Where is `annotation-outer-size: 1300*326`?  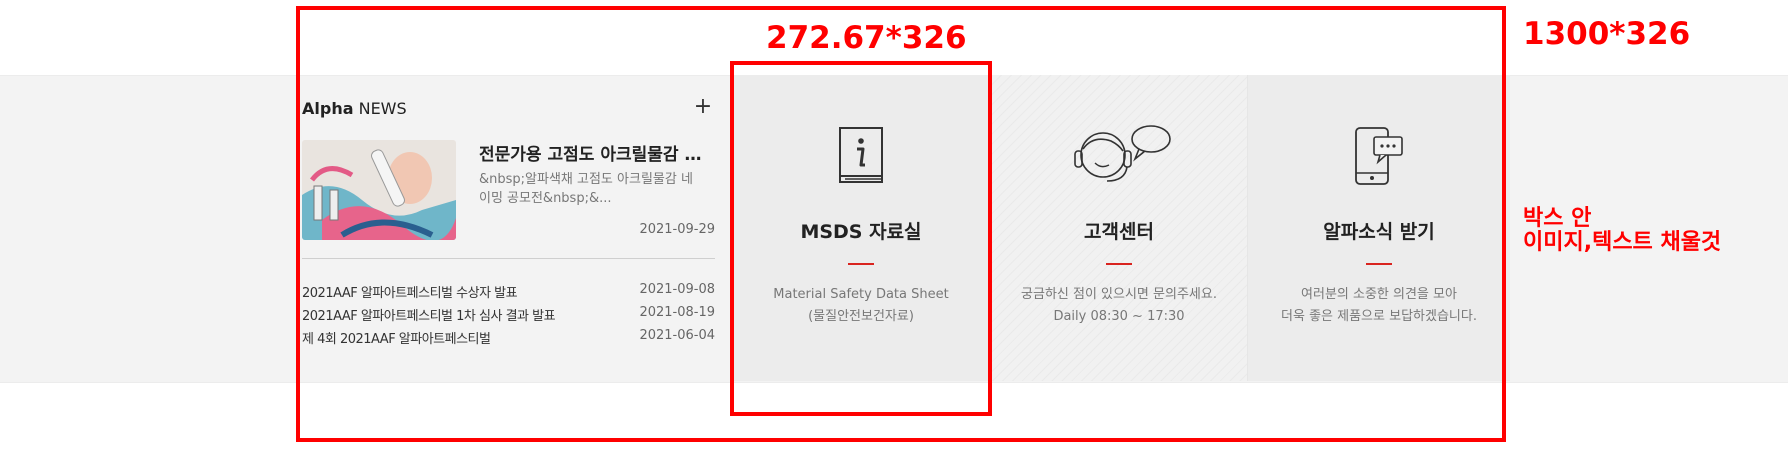
annotation-outer-size: 1300*326 is located at coordinates (1607, 34).